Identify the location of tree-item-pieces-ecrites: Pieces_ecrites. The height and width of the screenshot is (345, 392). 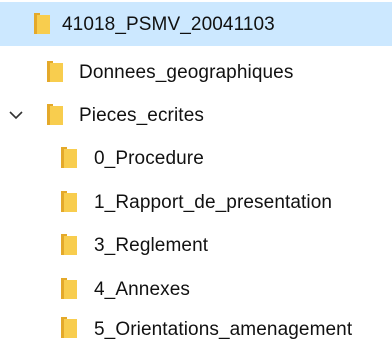
(196, 115).